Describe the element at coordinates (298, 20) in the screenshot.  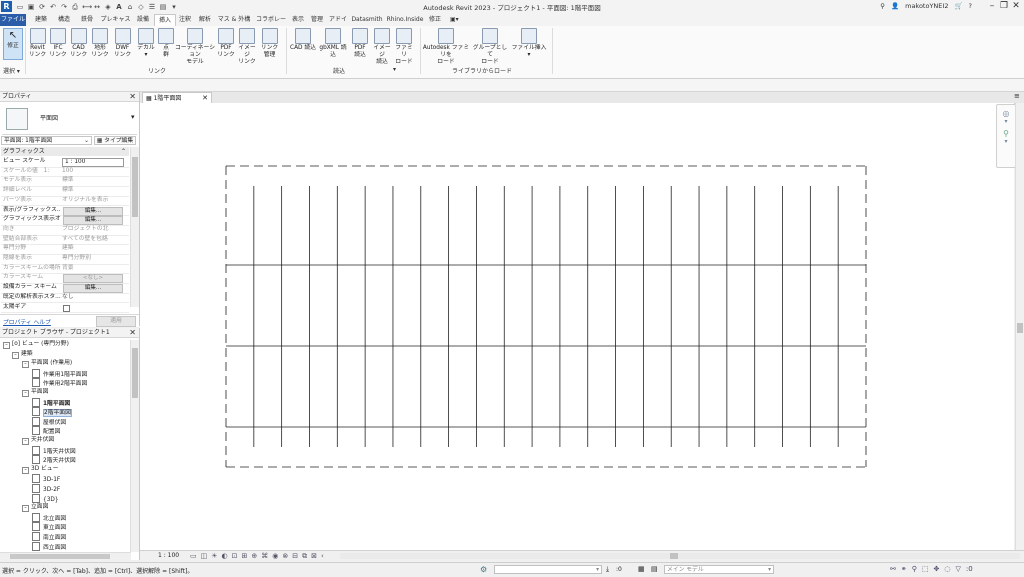
I see `tab-11: 表示` at that location.